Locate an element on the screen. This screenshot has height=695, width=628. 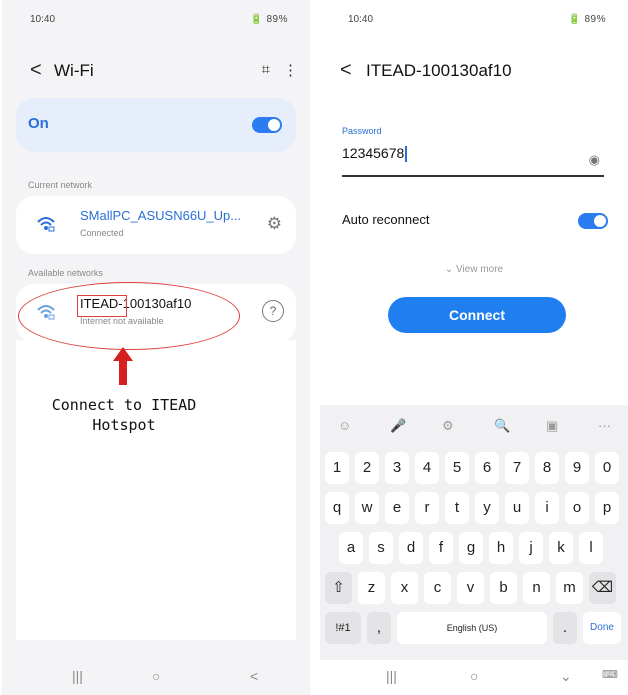
annotation-text: Connect to ITEAD Hotspot is located at coordinates (124, 415).